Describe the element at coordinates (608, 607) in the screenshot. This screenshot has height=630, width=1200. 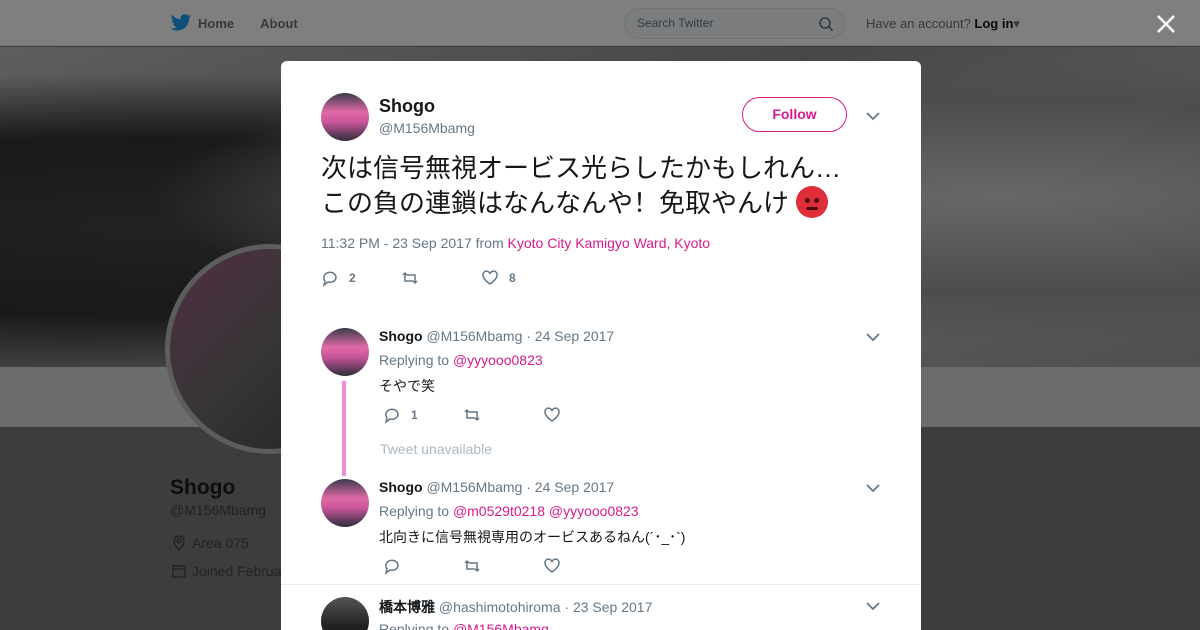
I see `reply-date: · 23 Sep 2017` at that location.